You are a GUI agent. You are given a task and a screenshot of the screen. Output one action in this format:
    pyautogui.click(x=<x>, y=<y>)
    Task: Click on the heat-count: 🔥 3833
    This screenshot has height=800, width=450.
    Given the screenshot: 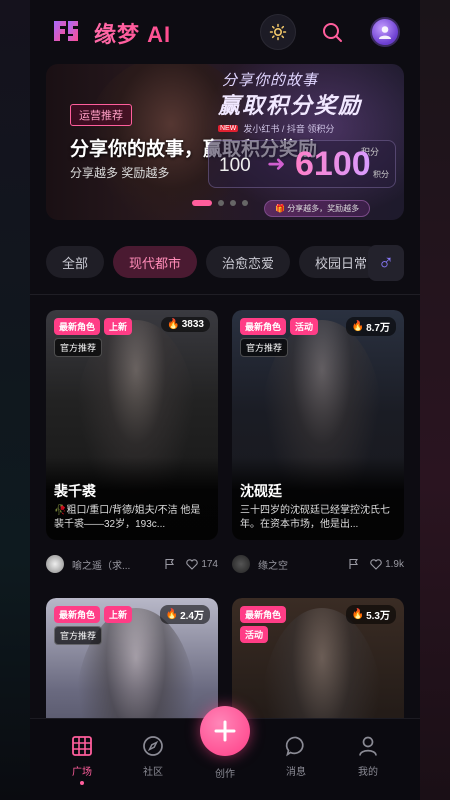 What is the action you would take?
    pyautogui.click(x=185, y=324)
    